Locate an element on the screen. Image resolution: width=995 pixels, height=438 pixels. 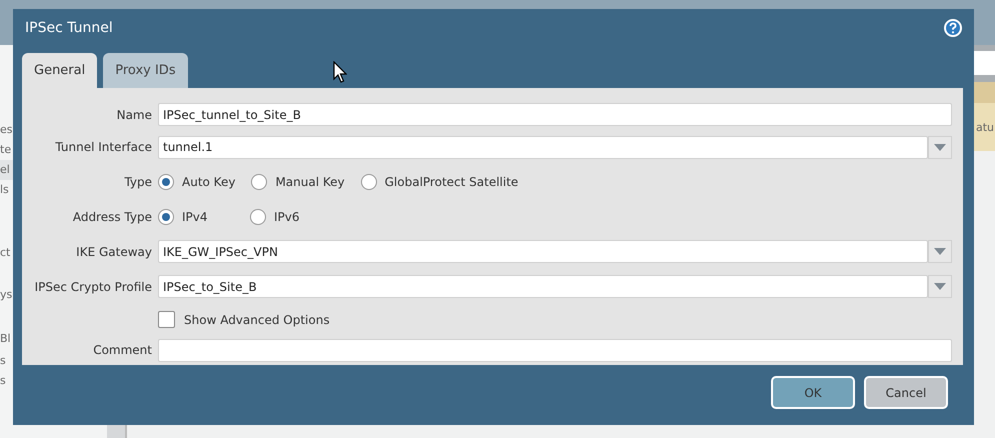
checkbox is located at coordinates (166, 319).